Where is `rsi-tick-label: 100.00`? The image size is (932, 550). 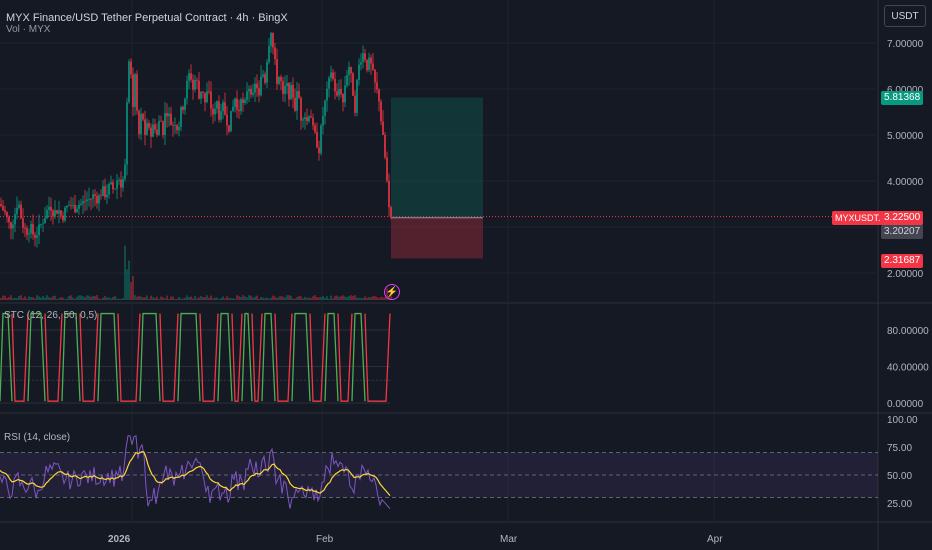 rsi-tick-label: 100.00 is located at coordinates (902, 420).